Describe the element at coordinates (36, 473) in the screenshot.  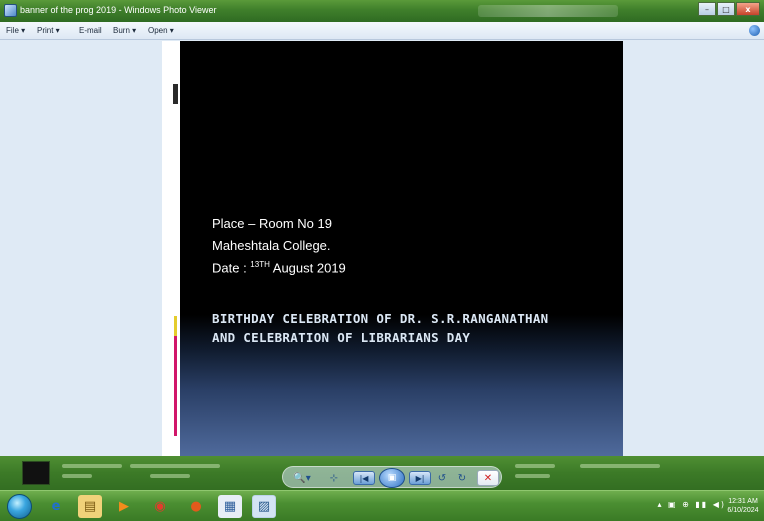
I see `image-thumbnail` at that location.